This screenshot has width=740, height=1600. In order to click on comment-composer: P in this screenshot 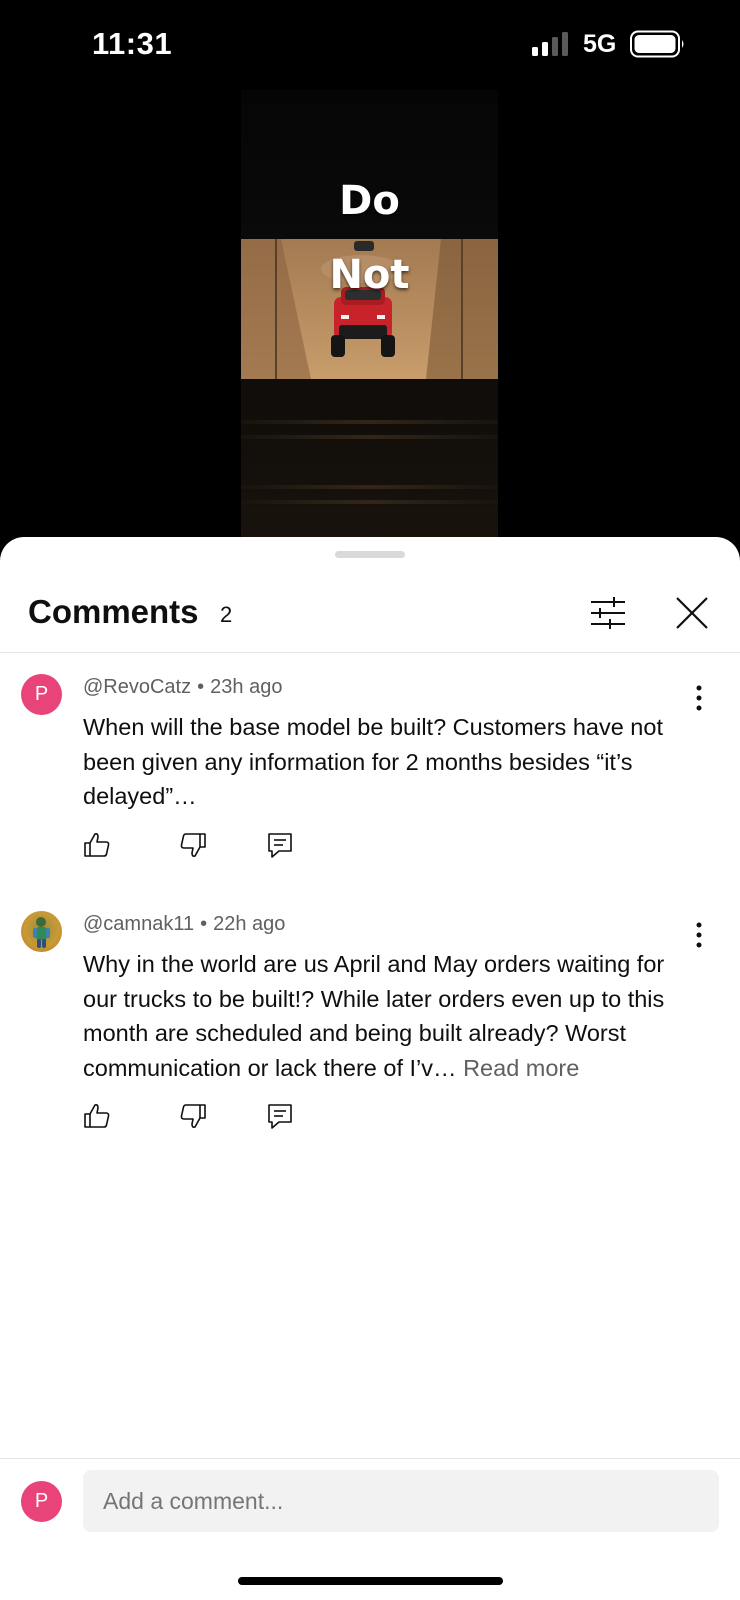, I will do `click(370, 1529)`.